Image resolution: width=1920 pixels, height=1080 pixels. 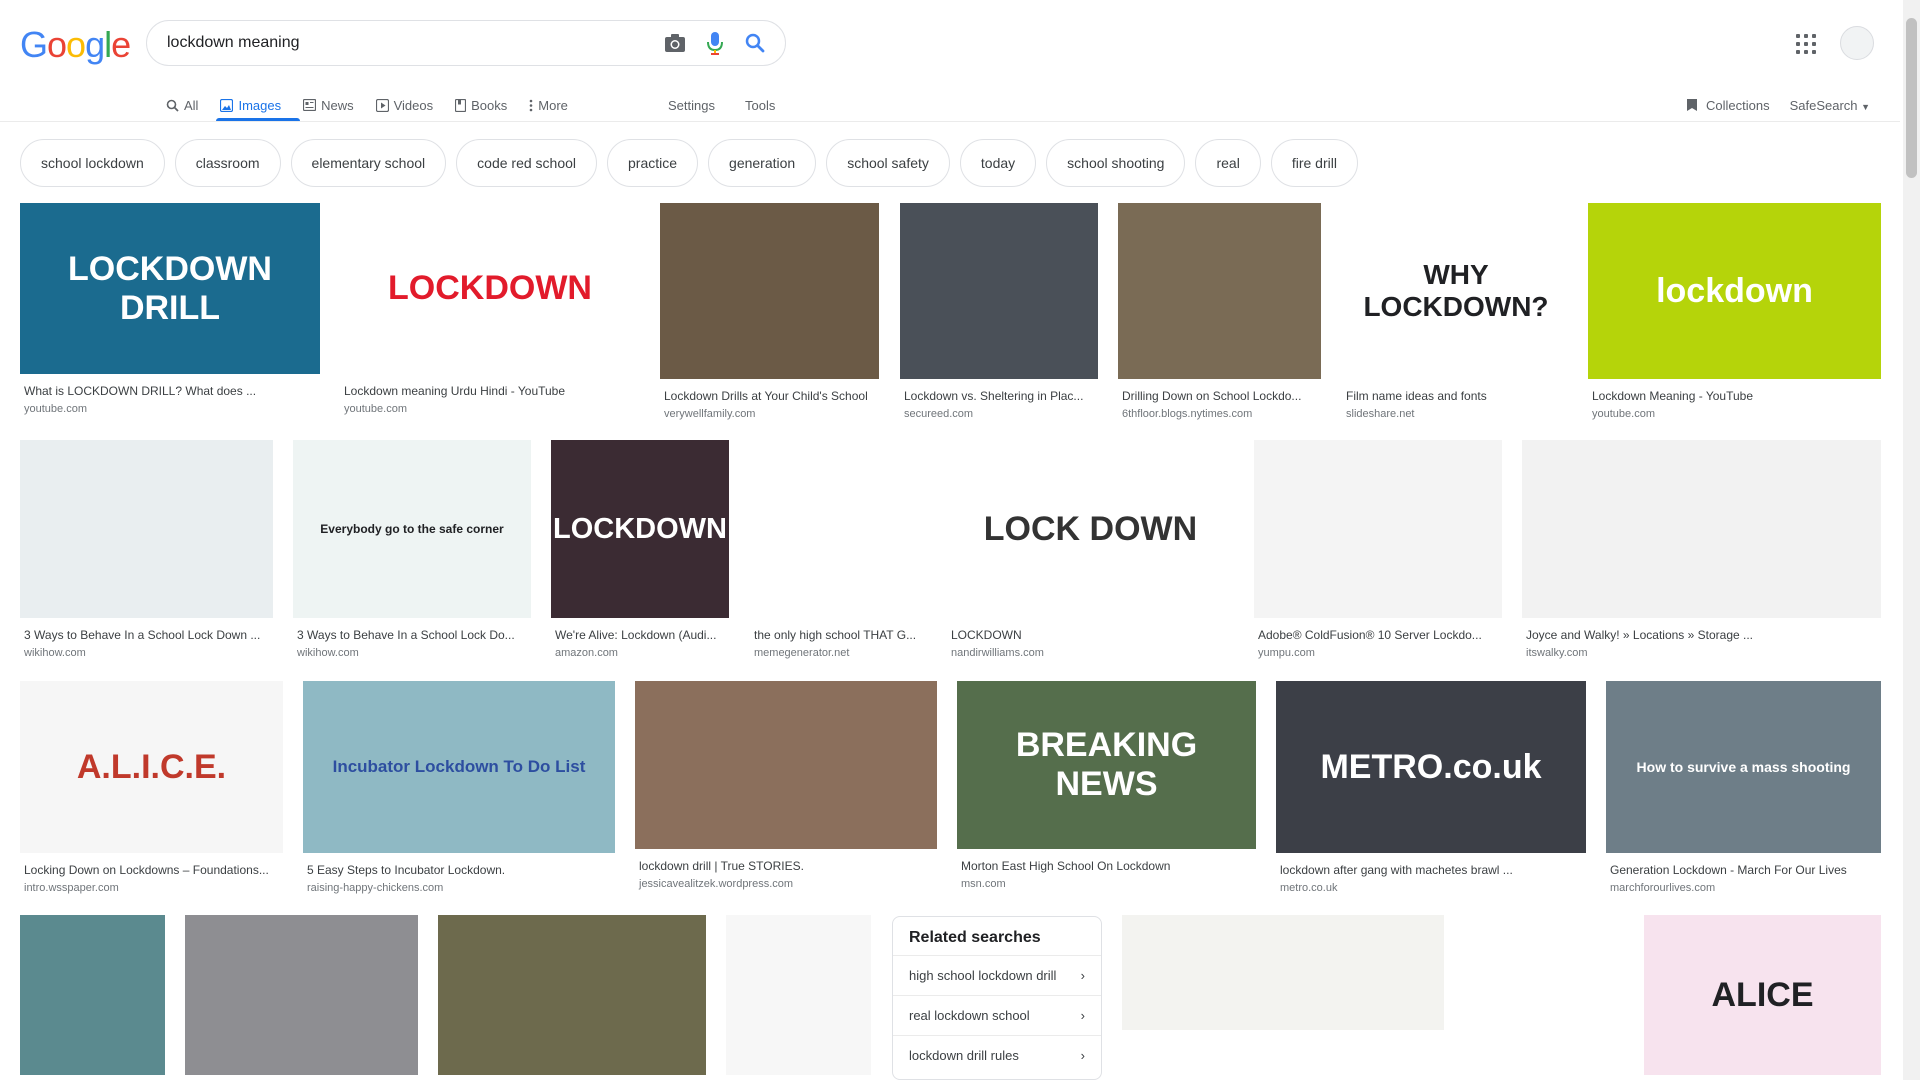 I want to click on thumbnail-text: Incubator Lockdown To Do List, so click(x=459, y=766).